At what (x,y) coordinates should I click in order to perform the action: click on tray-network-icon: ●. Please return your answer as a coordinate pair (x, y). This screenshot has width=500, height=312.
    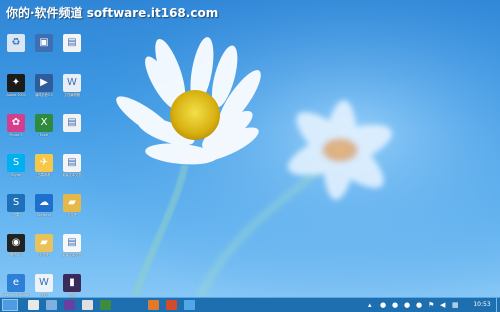
    Looking at the image, I should click on (383, 305).